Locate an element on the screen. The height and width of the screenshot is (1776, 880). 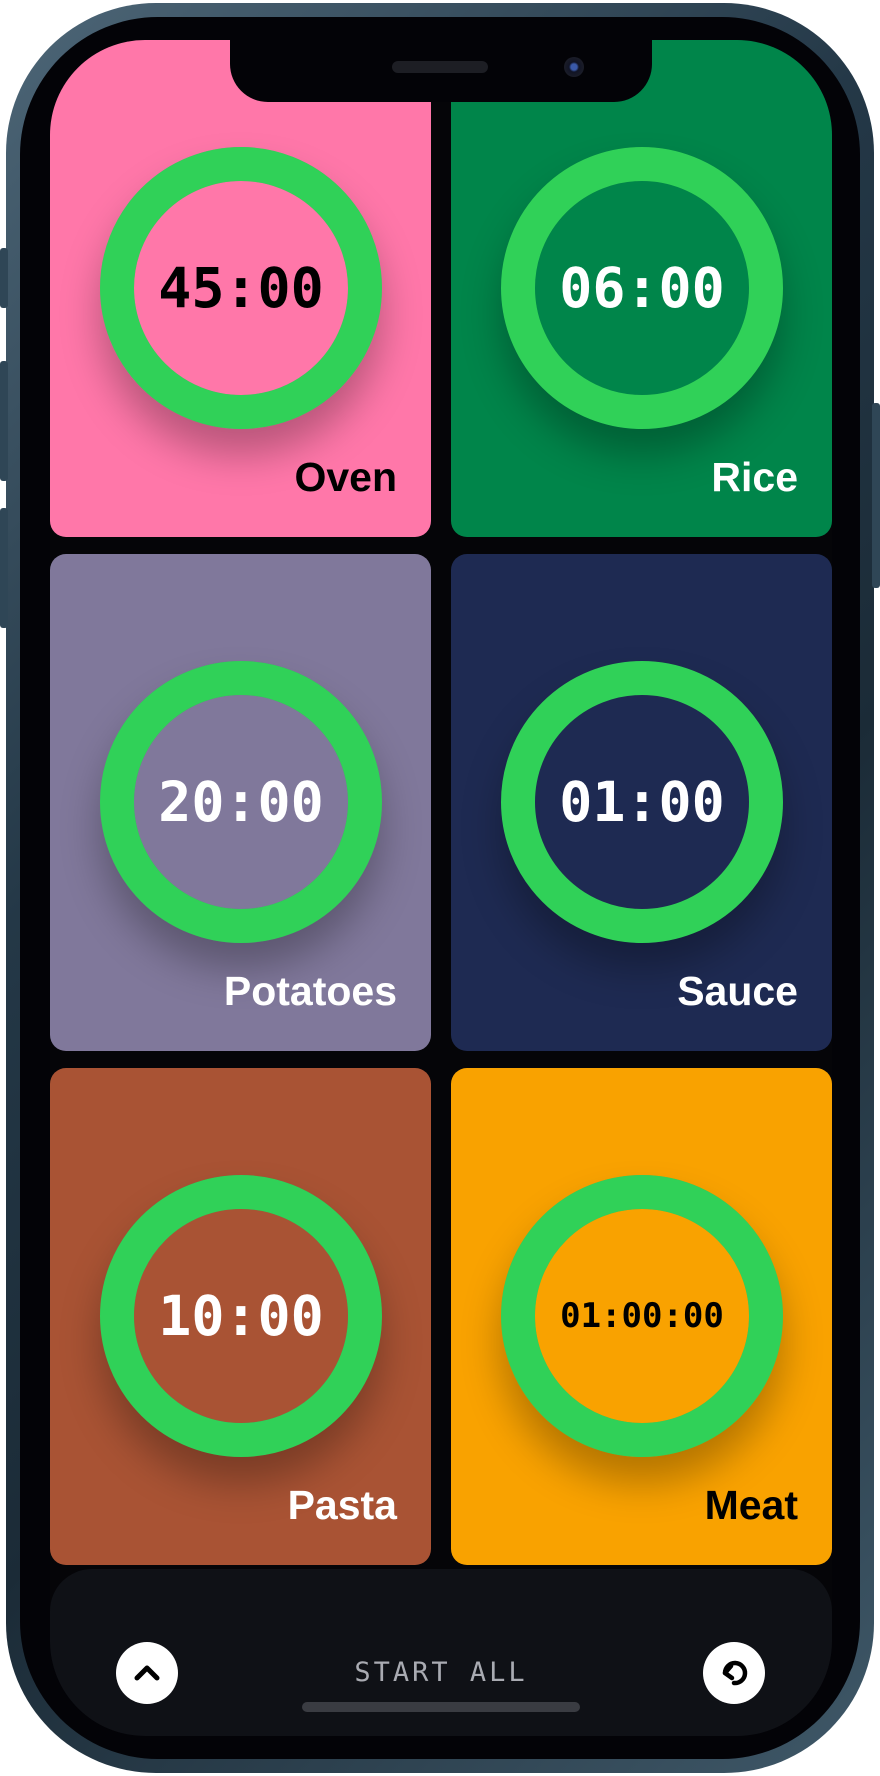
timer-time: 01:00:00 is located at coordinates (642, 1316).